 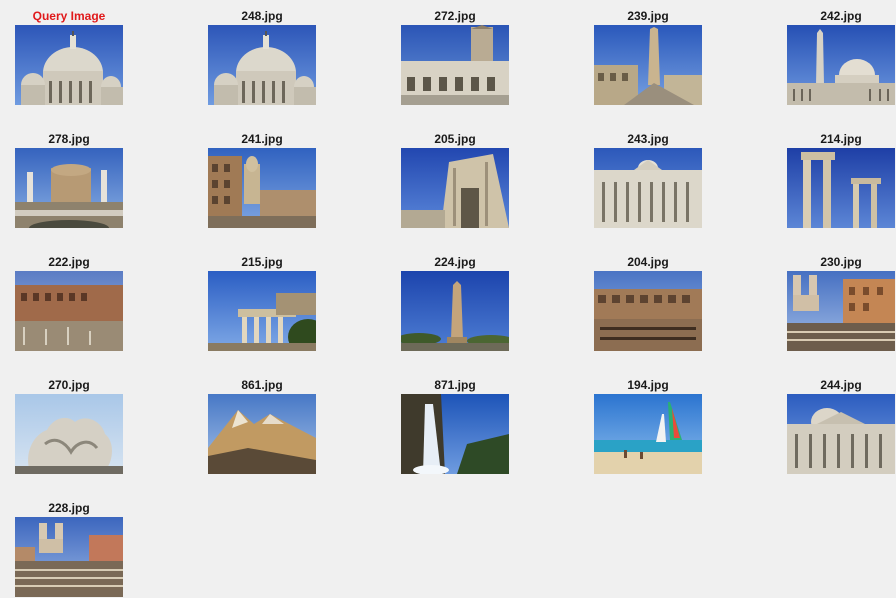 I want to click on result-title: 861.jpg, so click(x=262, y=385).